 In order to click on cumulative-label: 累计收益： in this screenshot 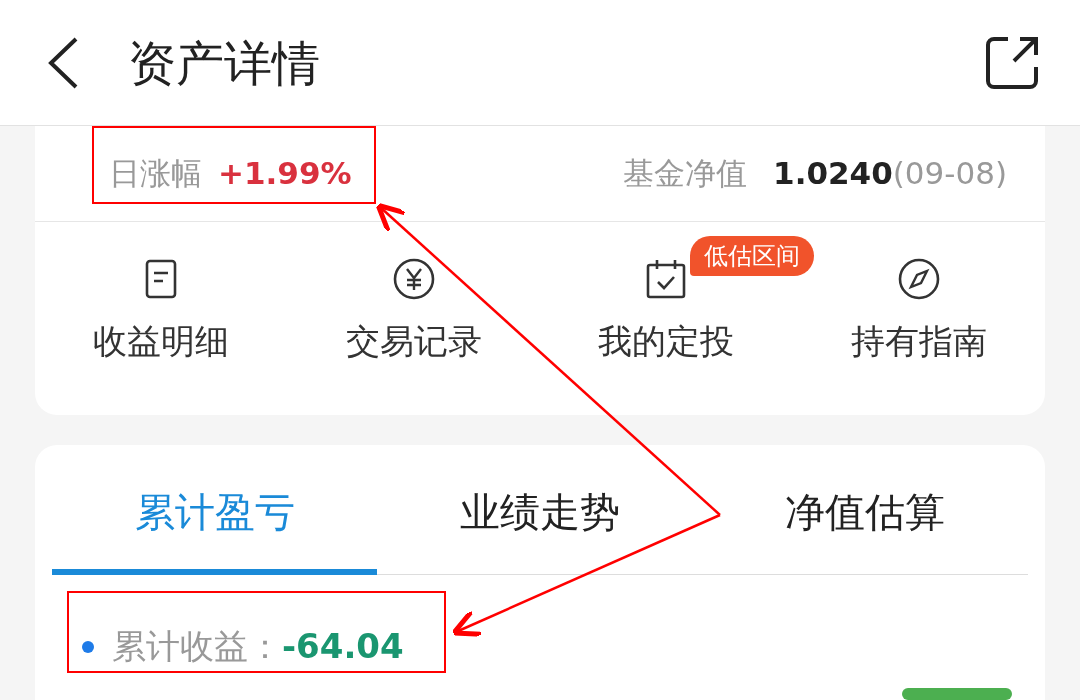, I will do `click(197, 646)`.